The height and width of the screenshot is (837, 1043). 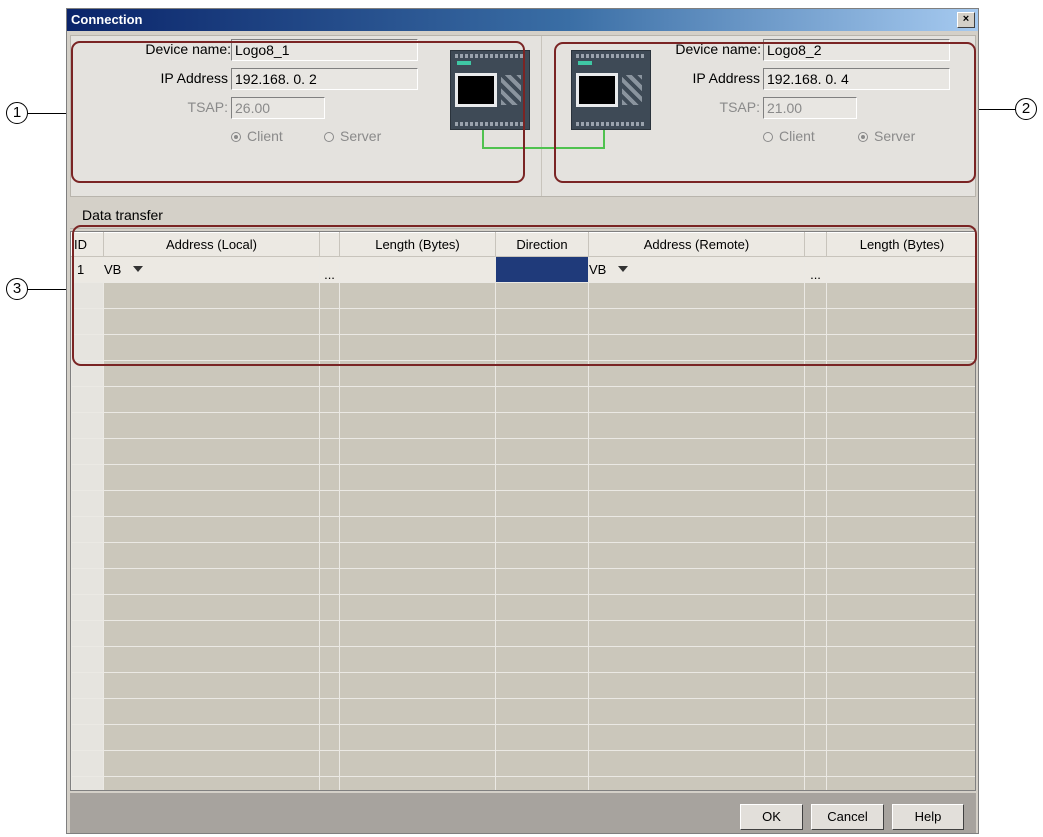 I want to click on close-icon: ×, so click(x=966, y=20).